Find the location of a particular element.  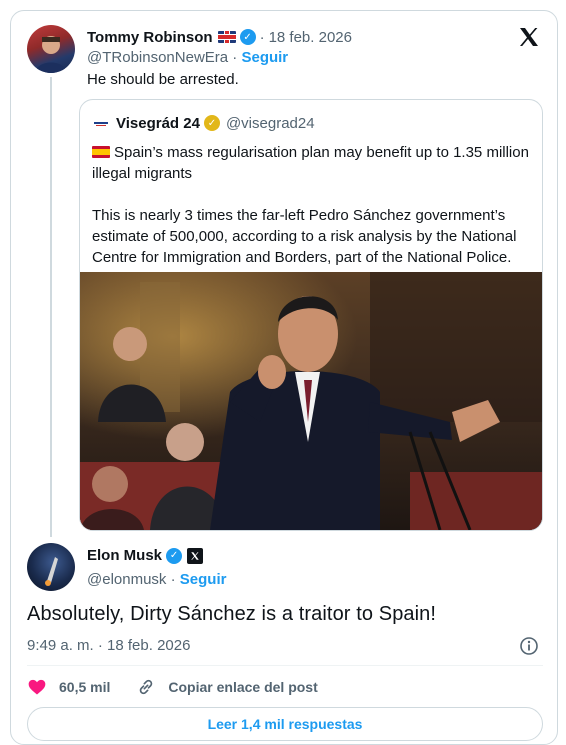

quoted-header: Visegrád 24 ✓ @visegrad24 is located at coordinates (203, 123).